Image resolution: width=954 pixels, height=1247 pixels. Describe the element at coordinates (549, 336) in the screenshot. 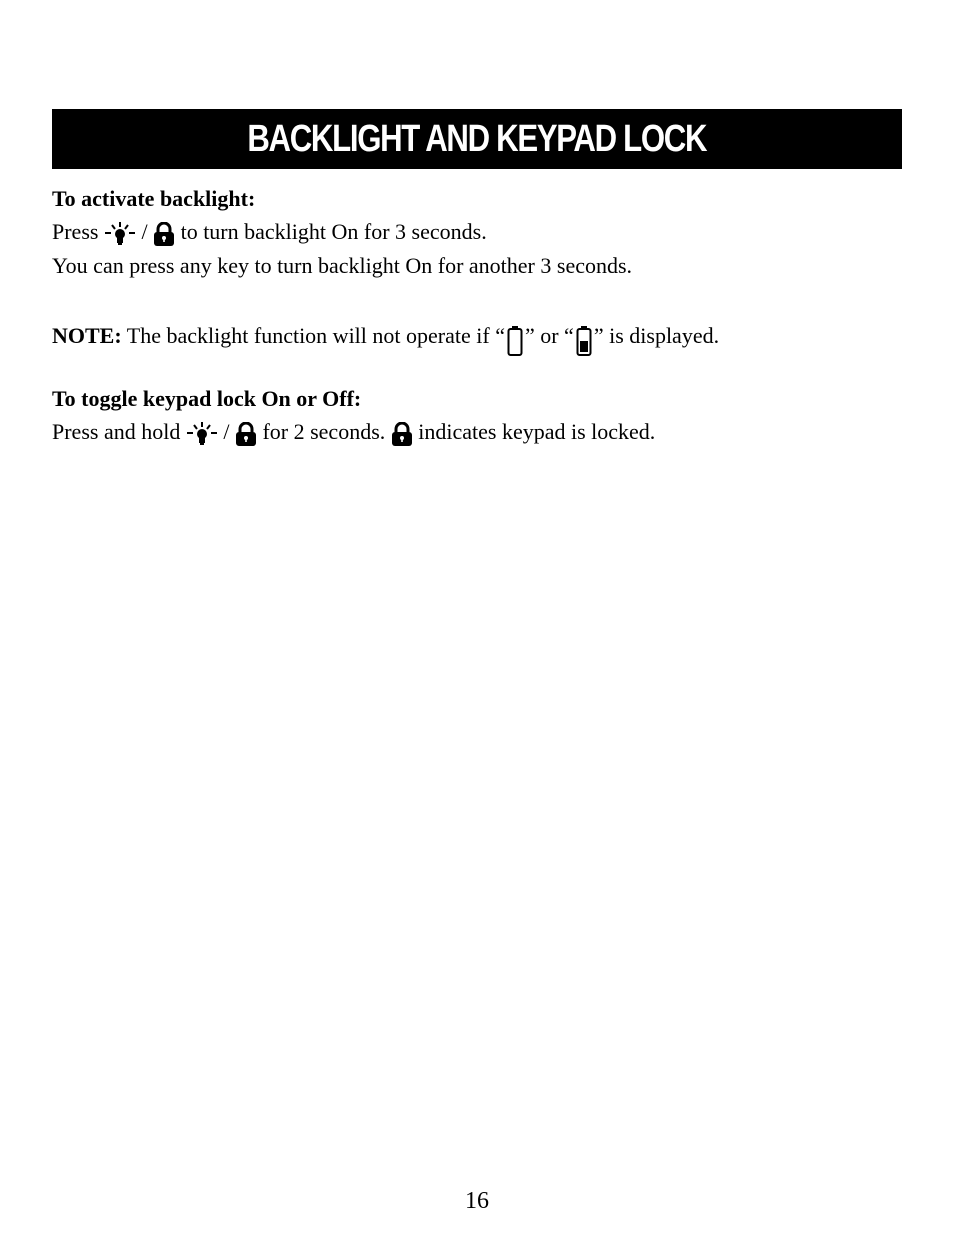

I see `note-text-middle: ” or “` at that location.